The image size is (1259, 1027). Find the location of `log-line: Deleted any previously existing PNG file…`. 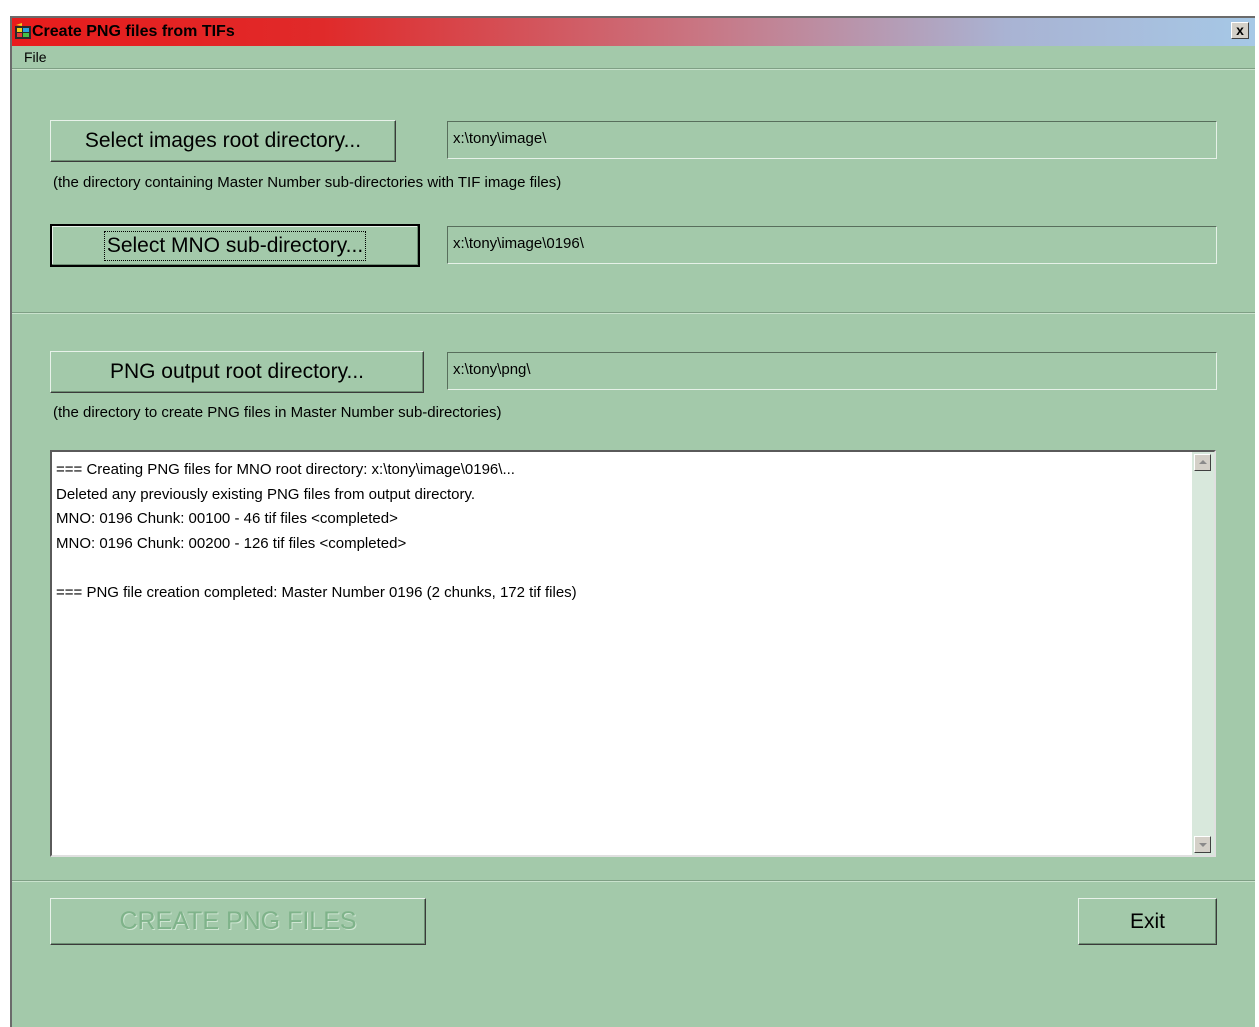

log-line: Deleted any previously existing PNG file… is located at coordinates (266, 494).